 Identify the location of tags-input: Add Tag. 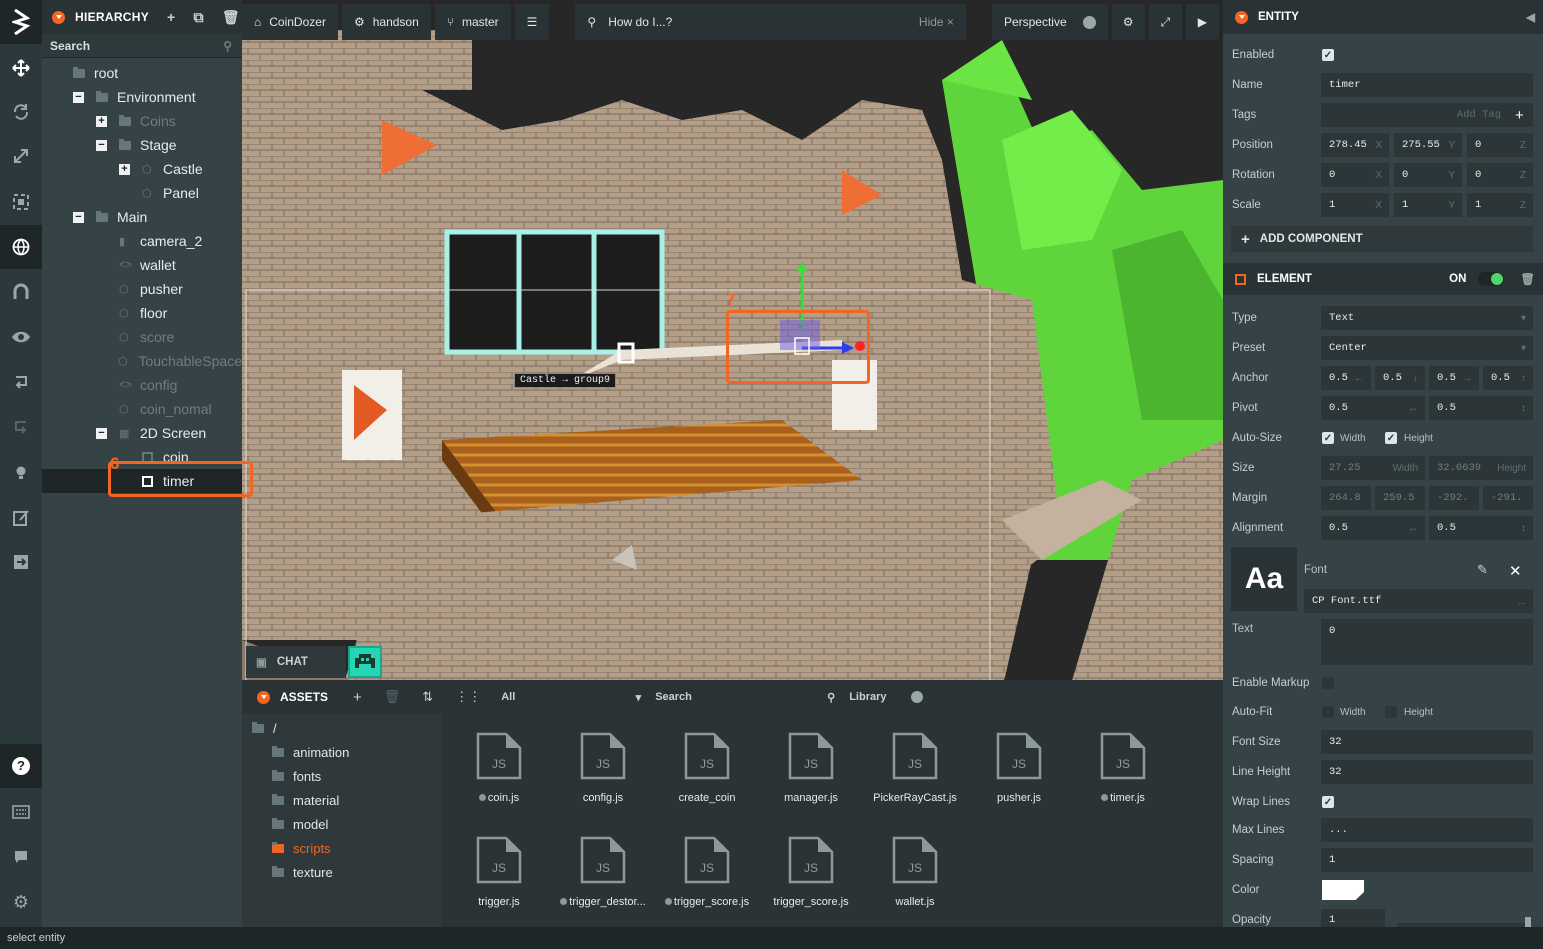
(1427, 115).